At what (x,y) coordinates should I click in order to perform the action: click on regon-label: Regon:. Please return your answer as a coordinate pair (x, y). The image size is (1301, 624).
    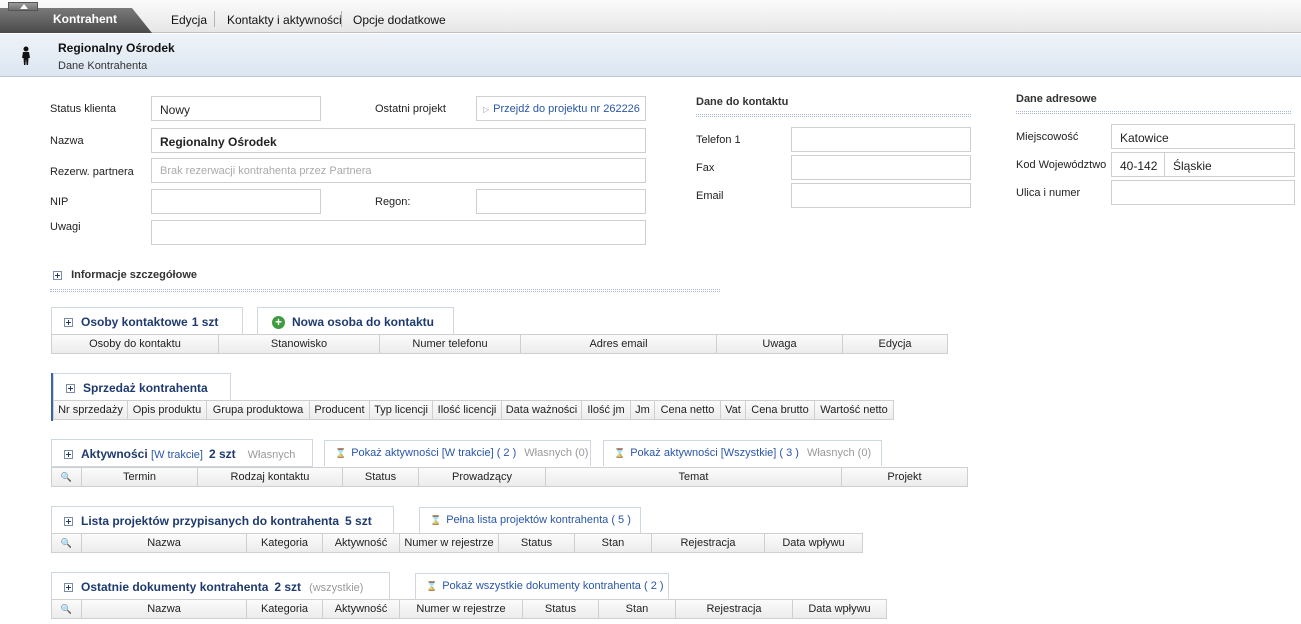
    Looking at the image, I should click on (393, 202).